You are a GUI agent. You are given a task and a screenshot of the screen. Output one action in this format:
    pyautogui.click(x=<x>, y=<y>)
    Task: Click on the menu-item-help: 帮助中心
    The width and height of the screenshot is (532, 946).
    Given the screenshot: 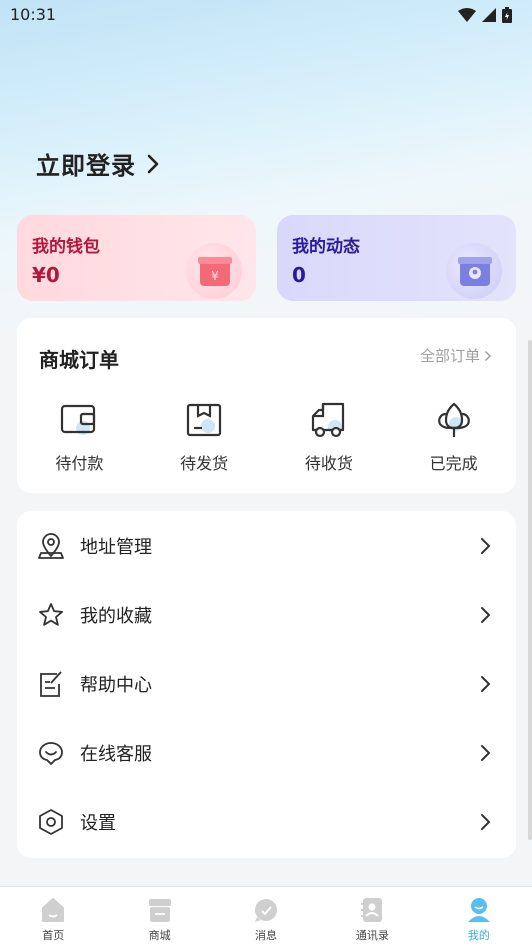 What is the action you would take?
    pyautogui.click(x=266, y=683)
    